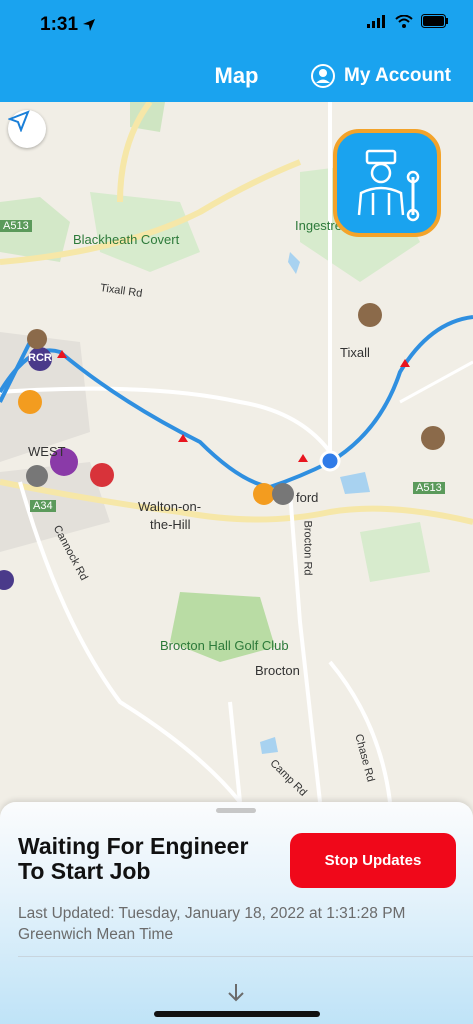 This screenshot has width=473, height=1024. What do you see at coordinates (19, 121) in the screenshot?
I see `navigation-arrow-icon` at bounding box center [19, 121].